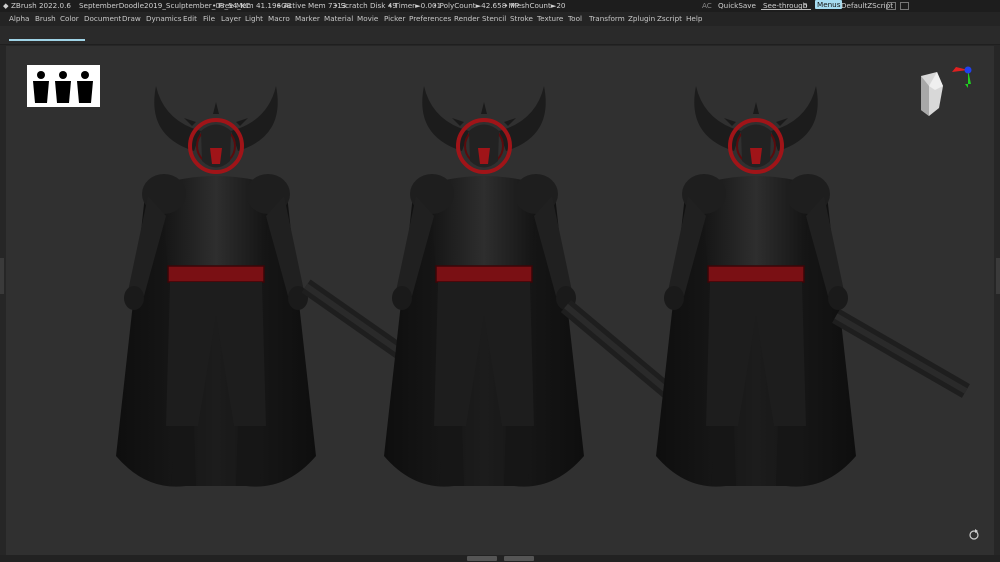 This screenshot has width=1000, height=562. Describe the element at coordinates (737, 6) in the screenshot. I see `quicksave-button: QuickSave` at that location.